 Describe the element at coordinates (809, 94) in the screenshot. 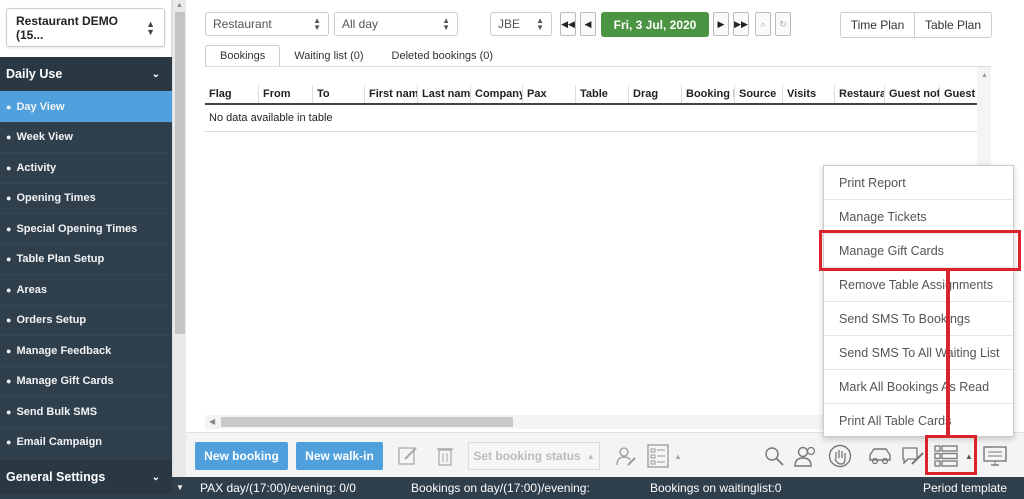

I see `column-header: Visits` at that location.